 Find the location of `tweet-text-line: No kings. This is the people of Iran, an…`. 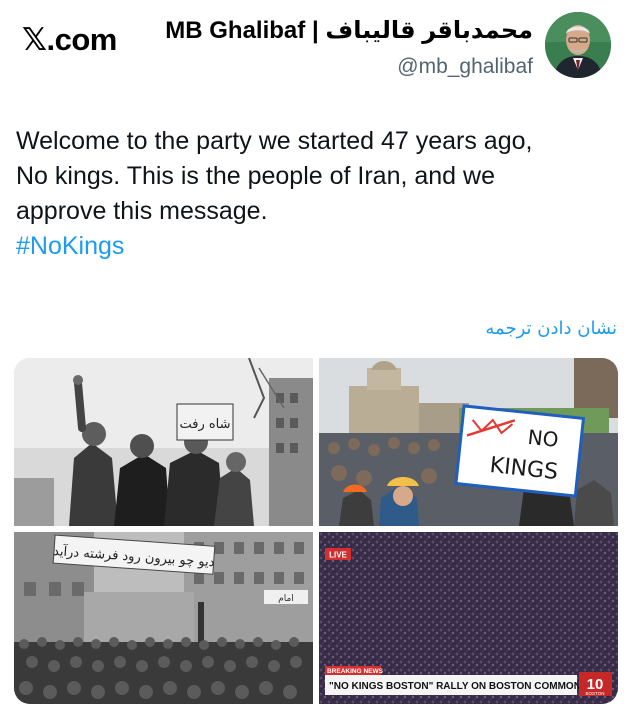

tweet-text-line: No kings. This is the people of Iran, an… is located at coordinates (255, 176).